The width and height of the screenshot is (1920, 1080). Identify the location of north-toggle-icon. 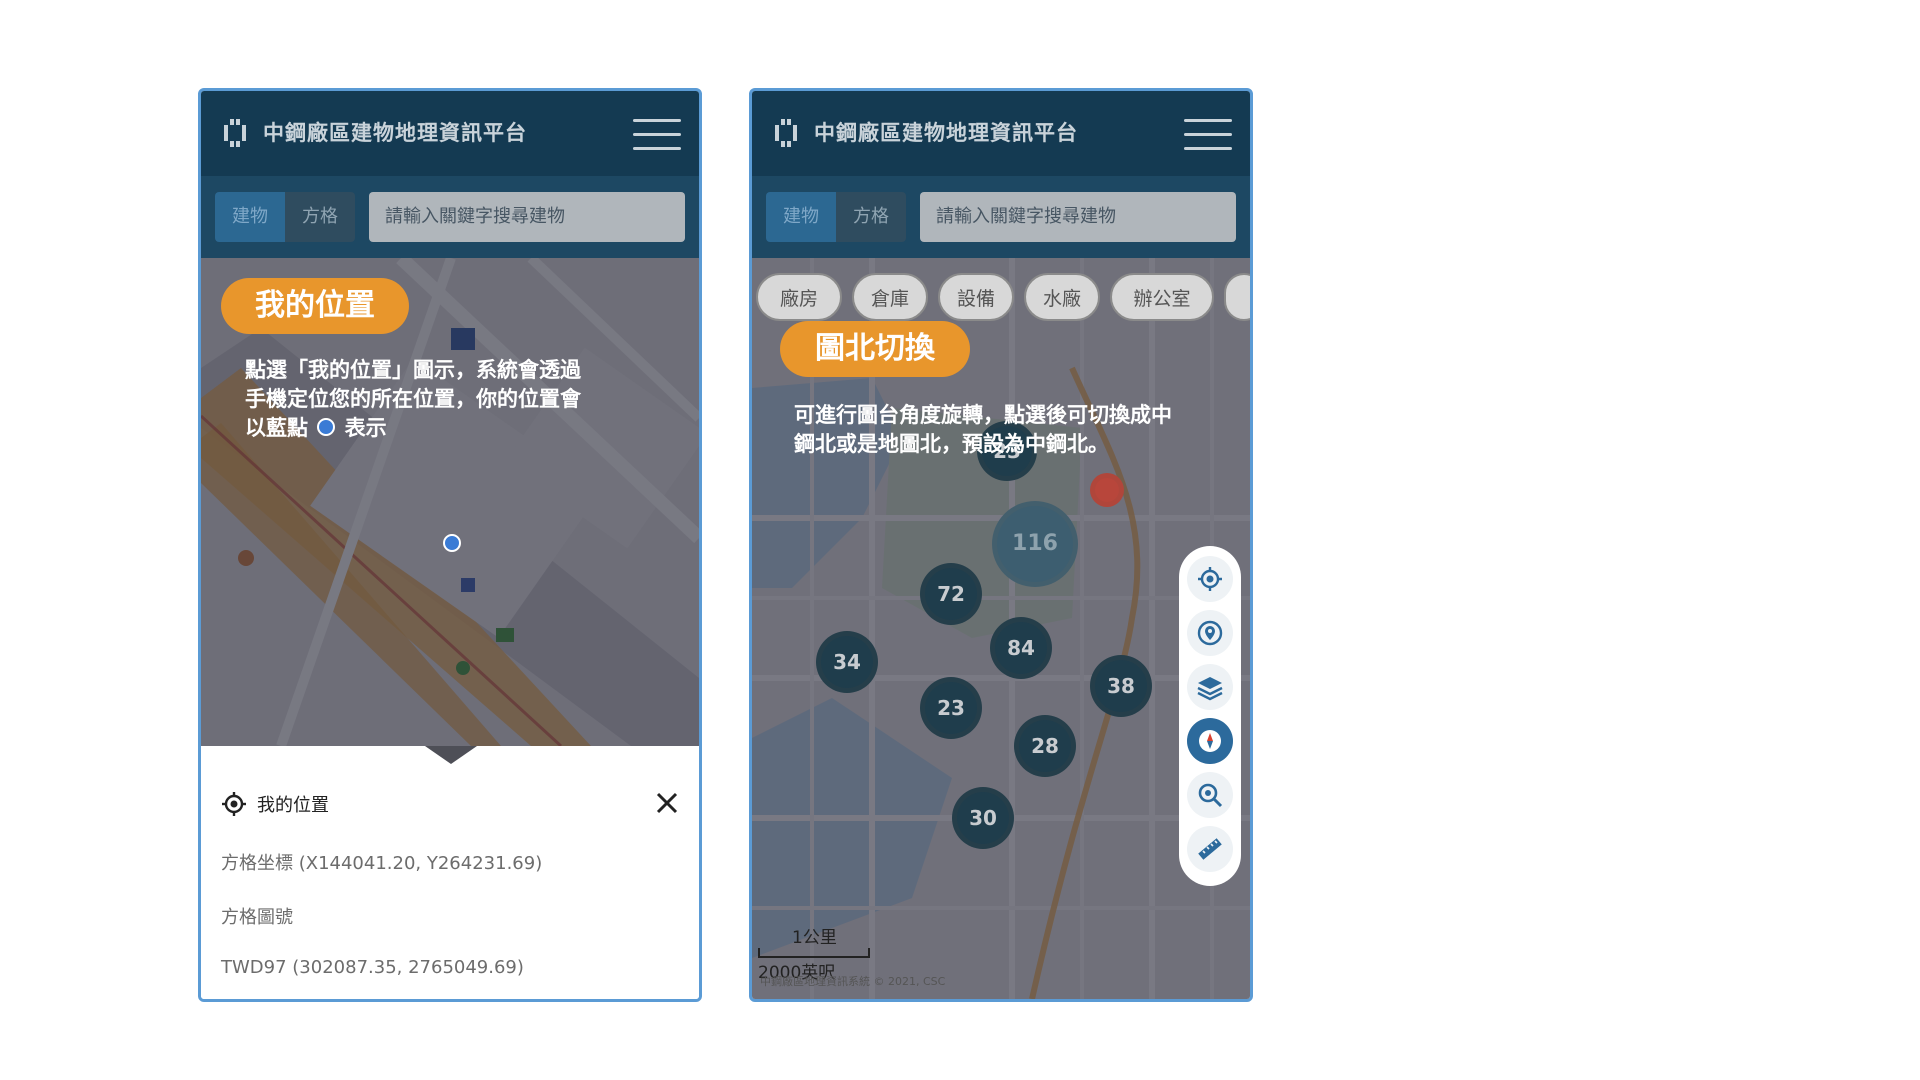
(1210, 741).